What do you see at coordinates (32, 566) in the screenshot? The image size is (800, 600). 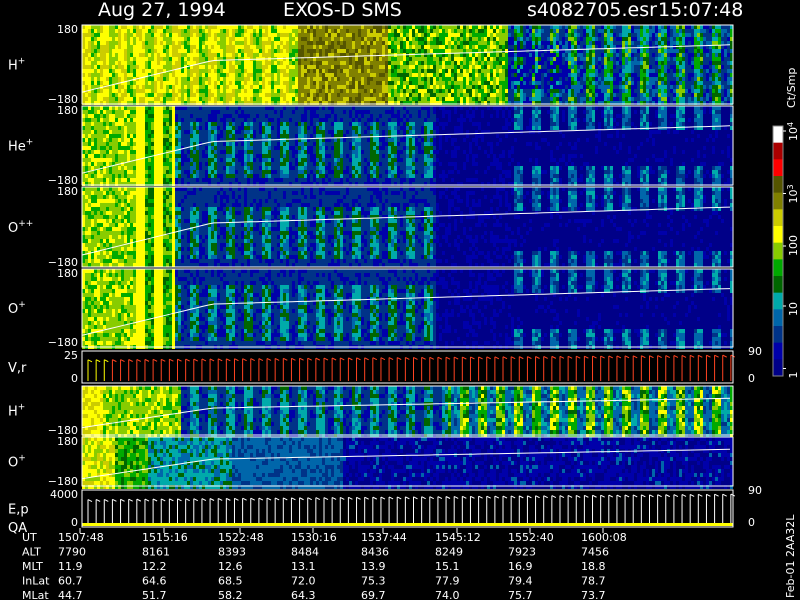 I see `ephemeris-row-label: MLT` at bounding box center [32, 566].